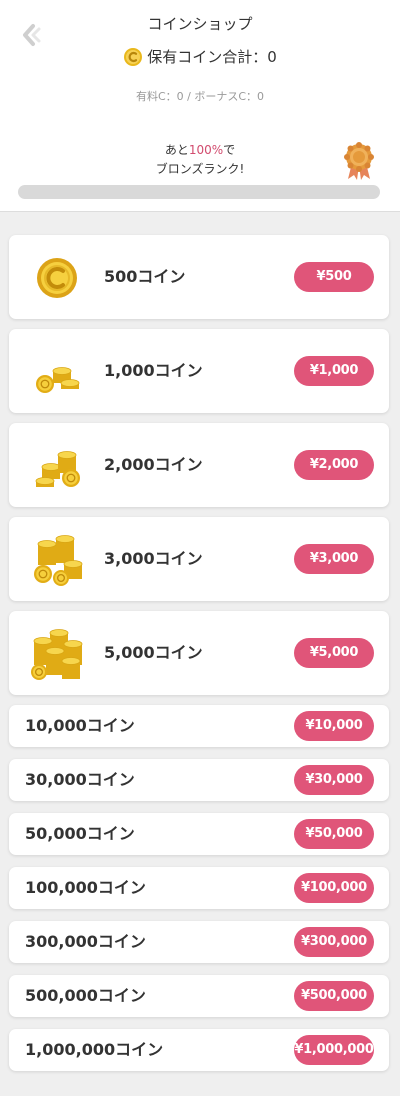 This screenshot has width=400, height=1096. I want to click on product-card: 50,000コイン ¥50,000, so click(199, 834).